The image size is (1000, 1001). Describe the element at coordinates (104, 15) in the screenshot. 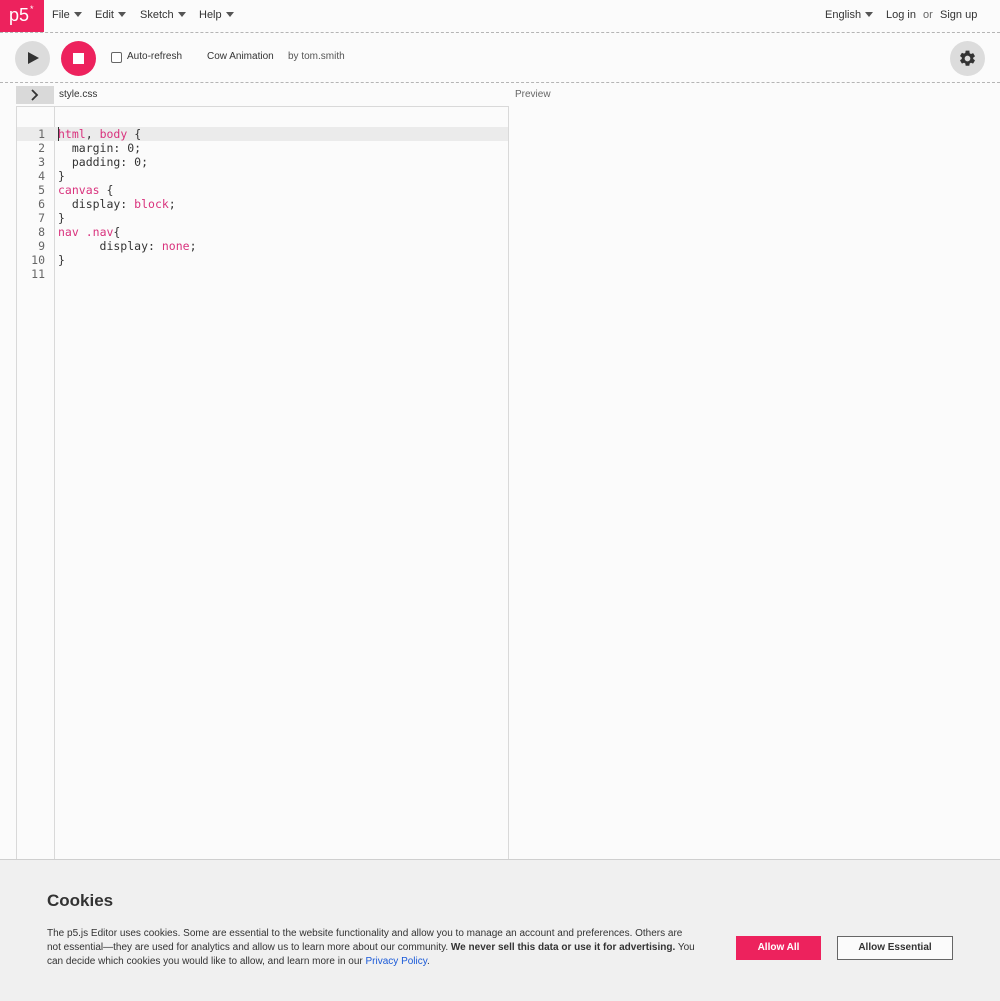

I see `menu-edit-label: Edit` at that location.